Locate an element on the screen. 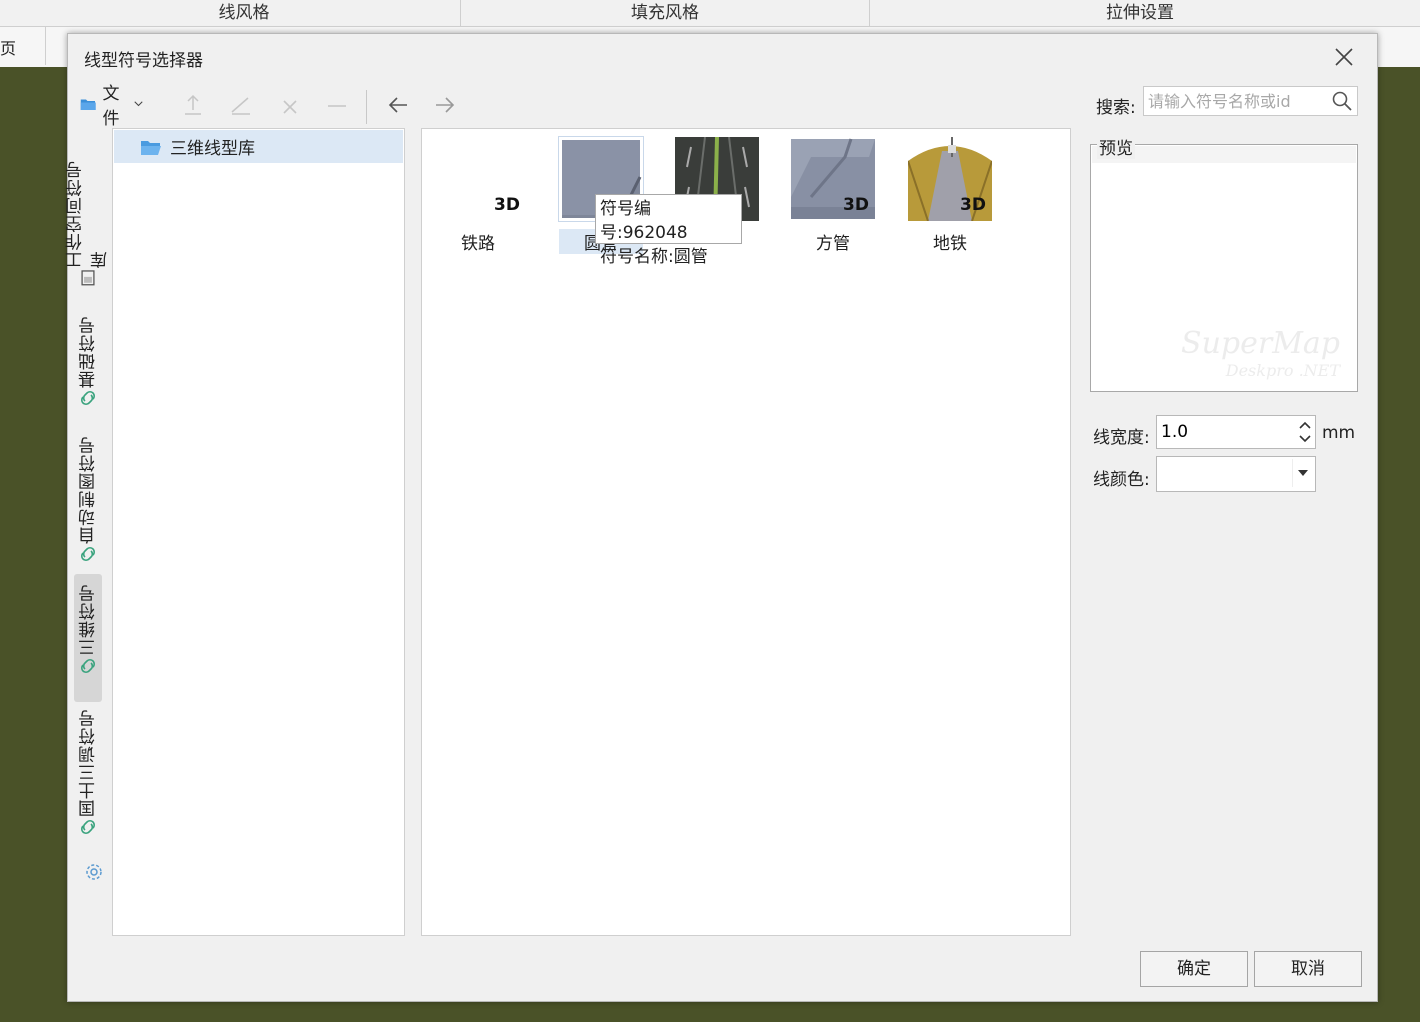  file-menu-button: 文件 is located at coordinates (111, 106).